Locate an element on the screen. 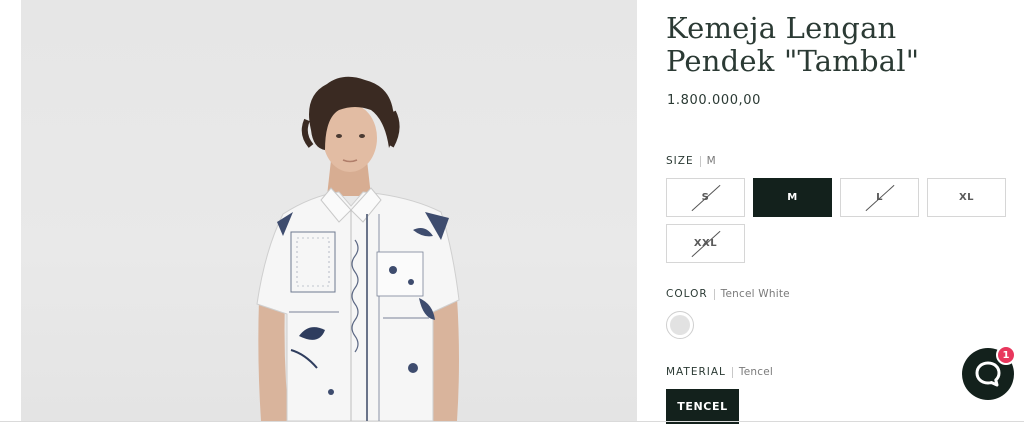 The image size is (1024, 424). material-selected-value: Tencel is located at coordinates (756, 372).